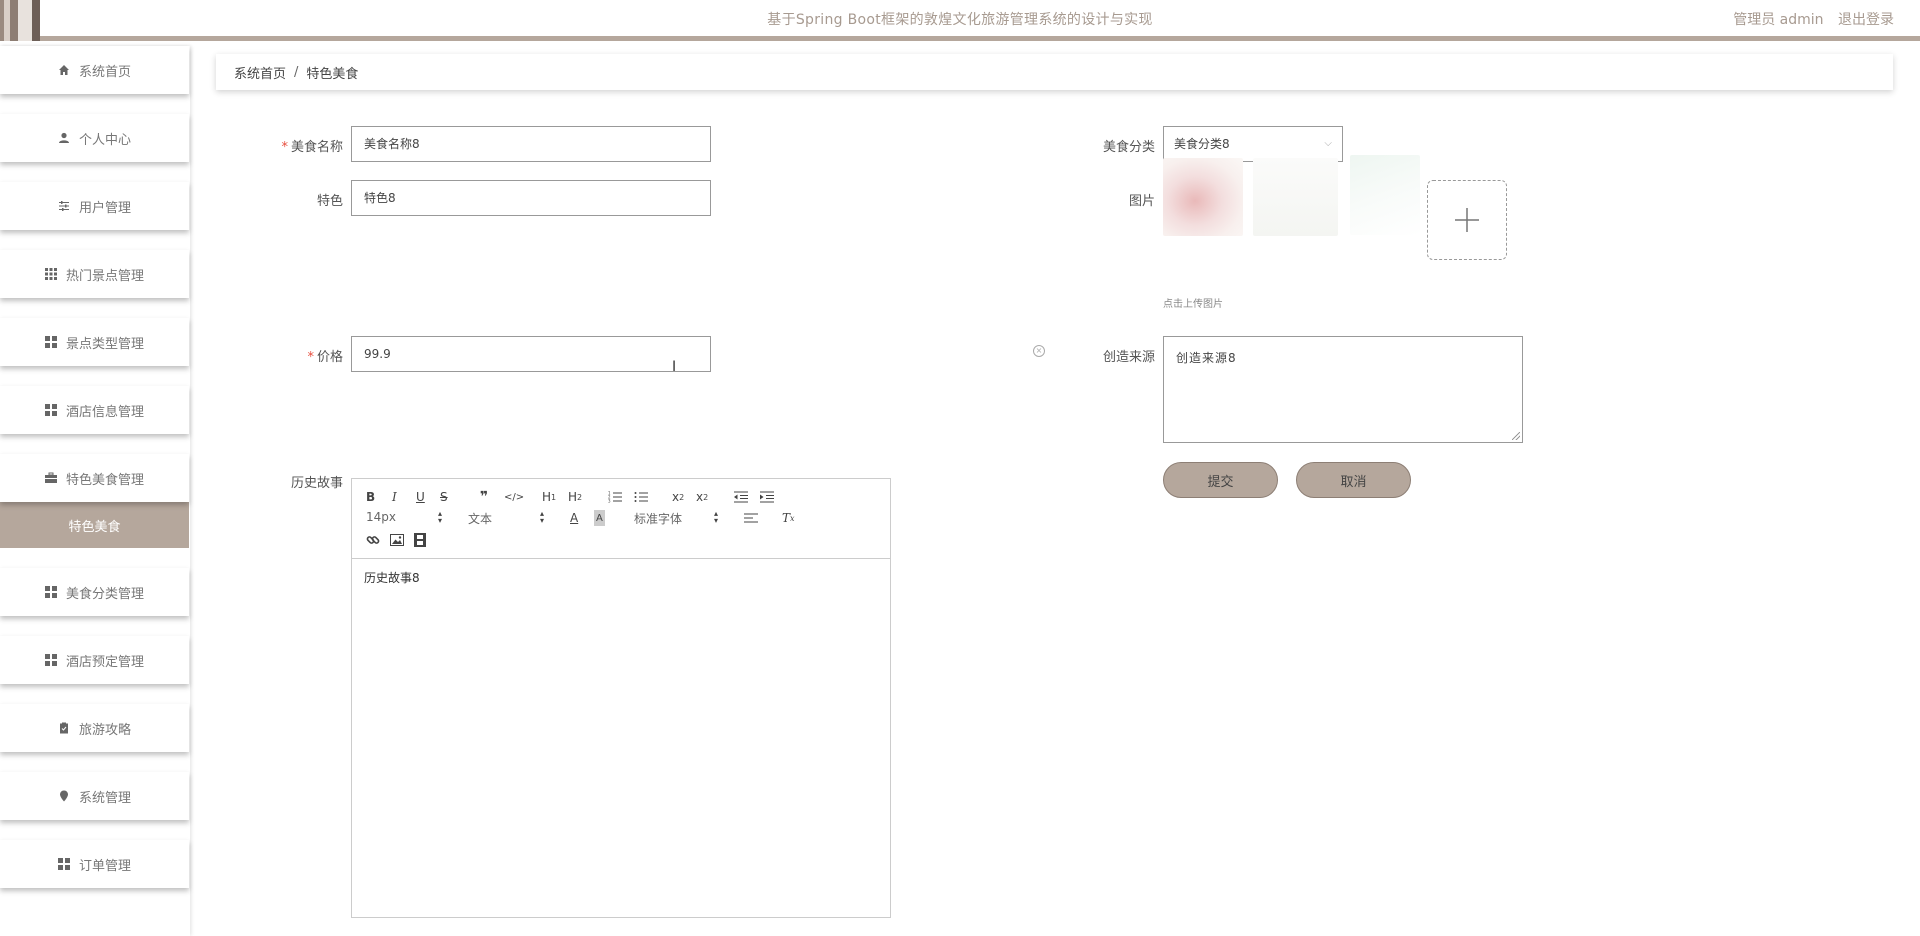 This screenshot has width=1920, height=936. I want to click on pin-icon, so click(64, 796).